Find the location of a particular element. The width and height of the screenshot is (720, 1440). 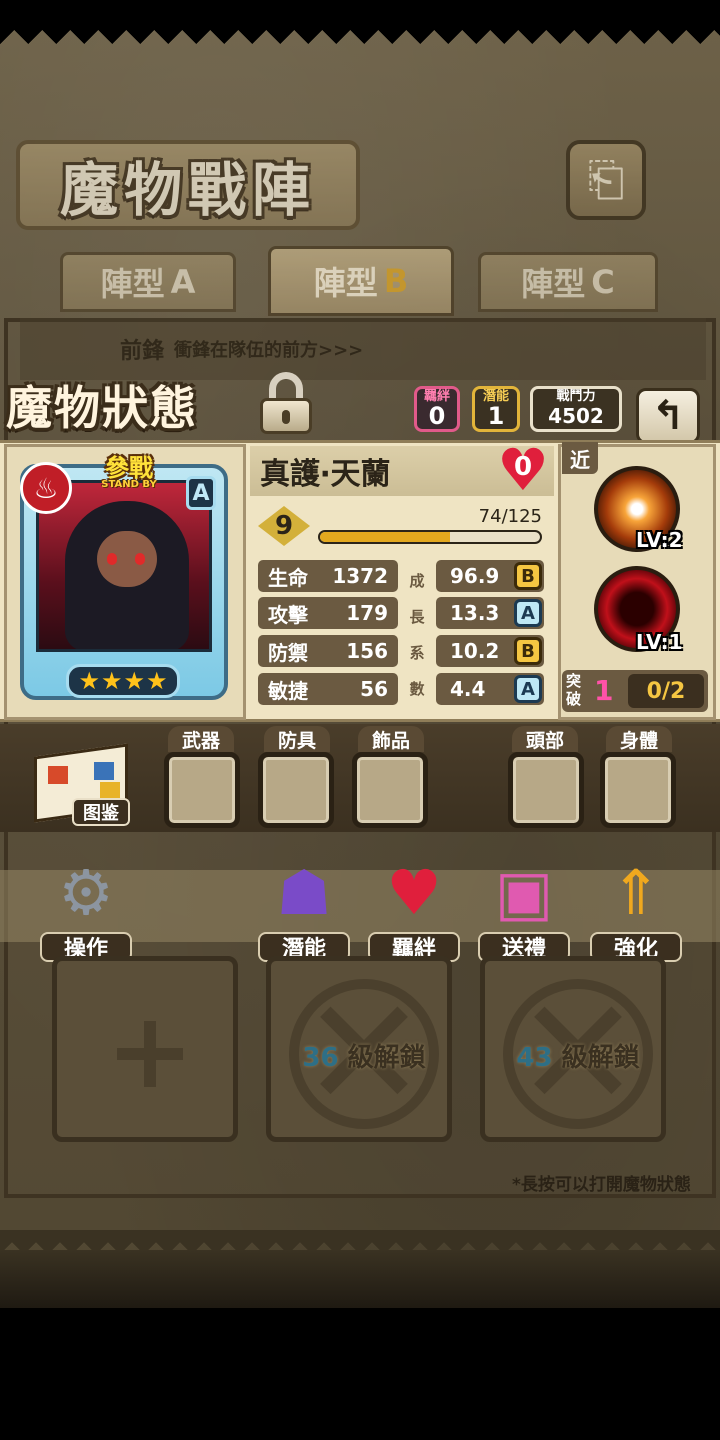

xp-bar is located at coordinates (430, 537).